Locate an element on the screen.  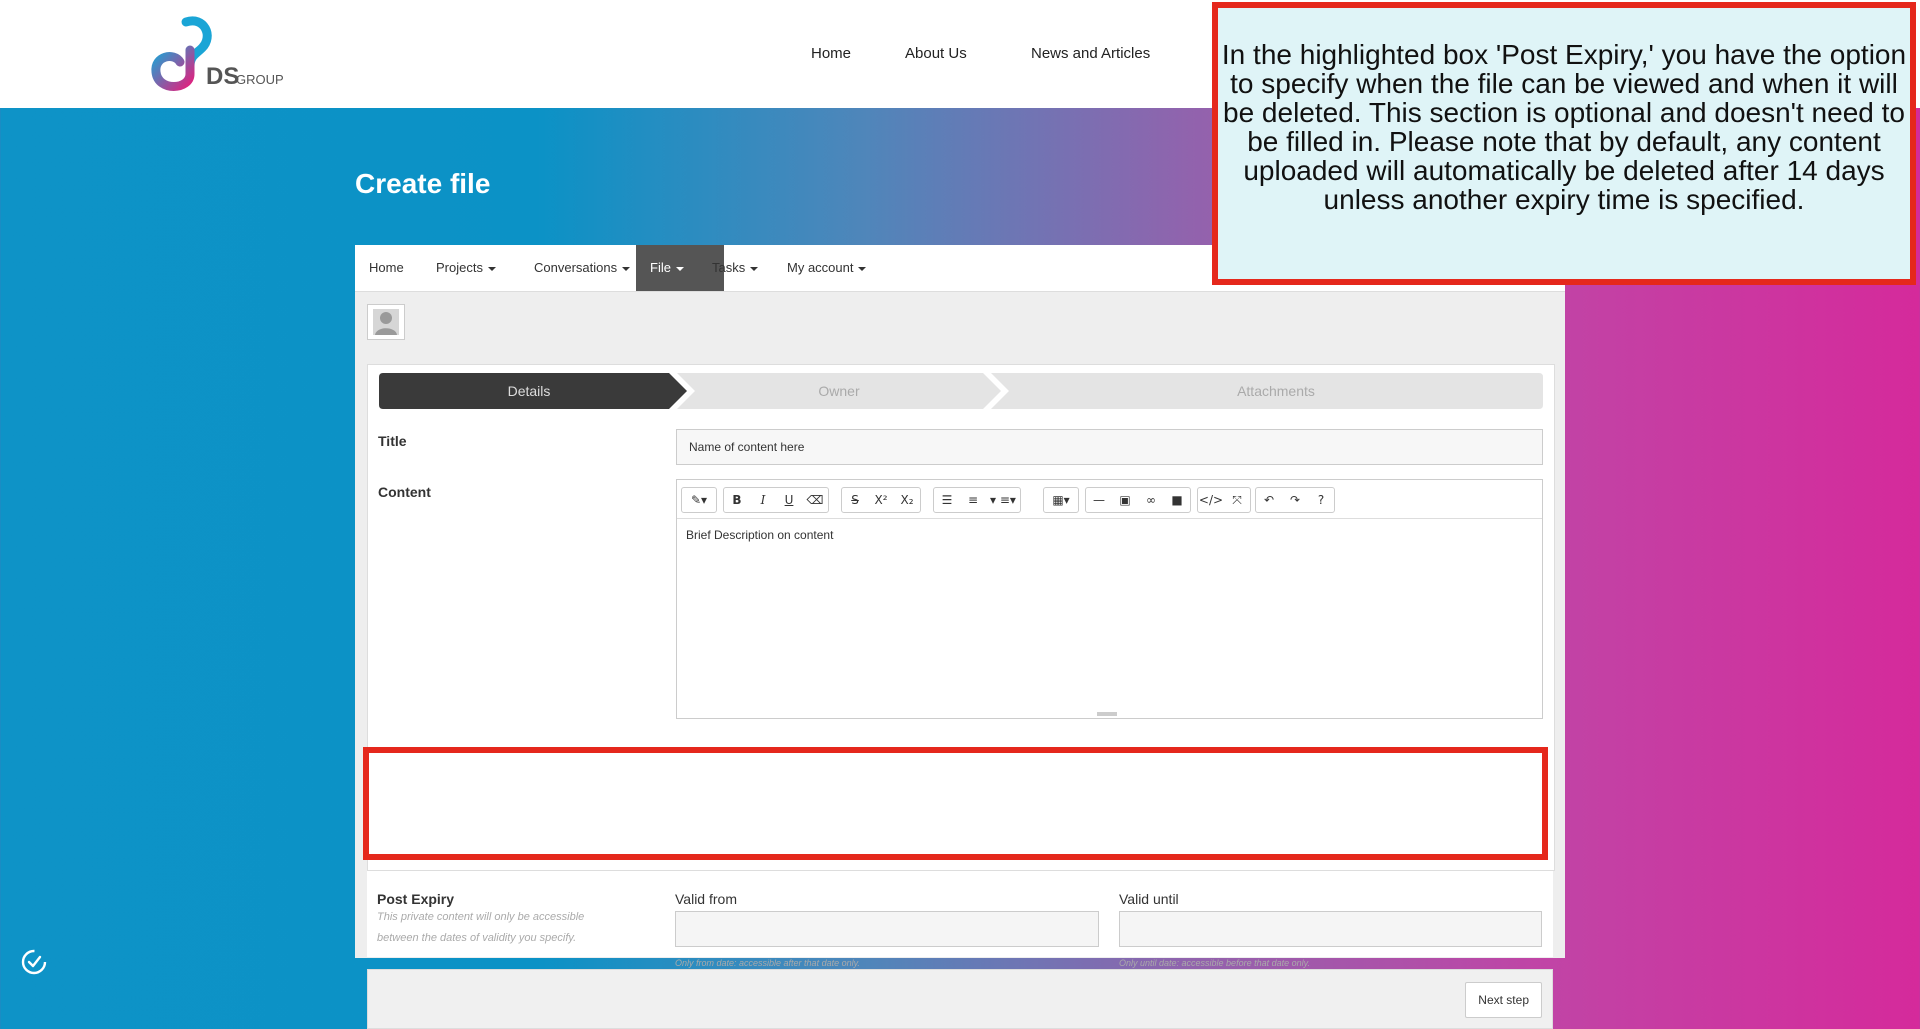
title-input: Name of content here is located at coordinates (1109, 447).